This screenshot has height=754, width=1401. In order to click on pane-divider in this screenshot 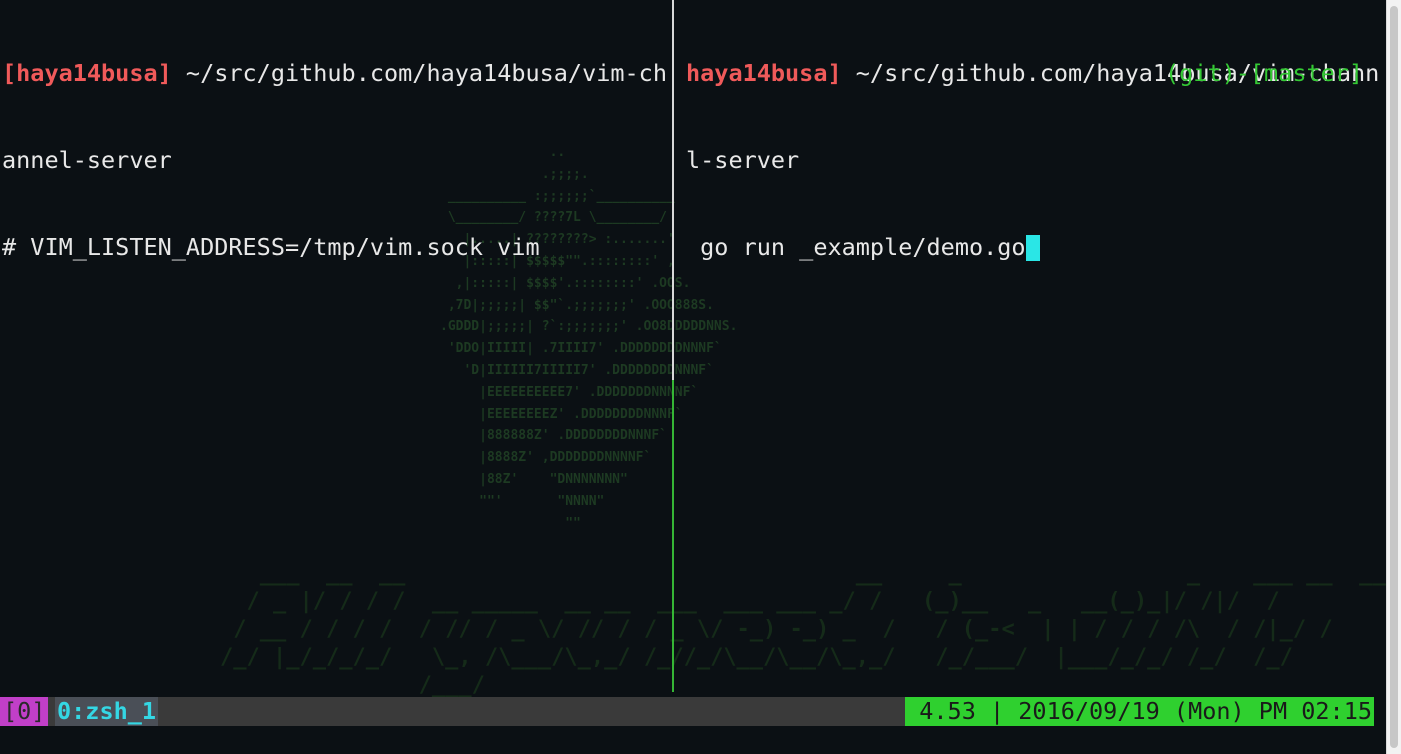, I will do `click(673, 190)`.